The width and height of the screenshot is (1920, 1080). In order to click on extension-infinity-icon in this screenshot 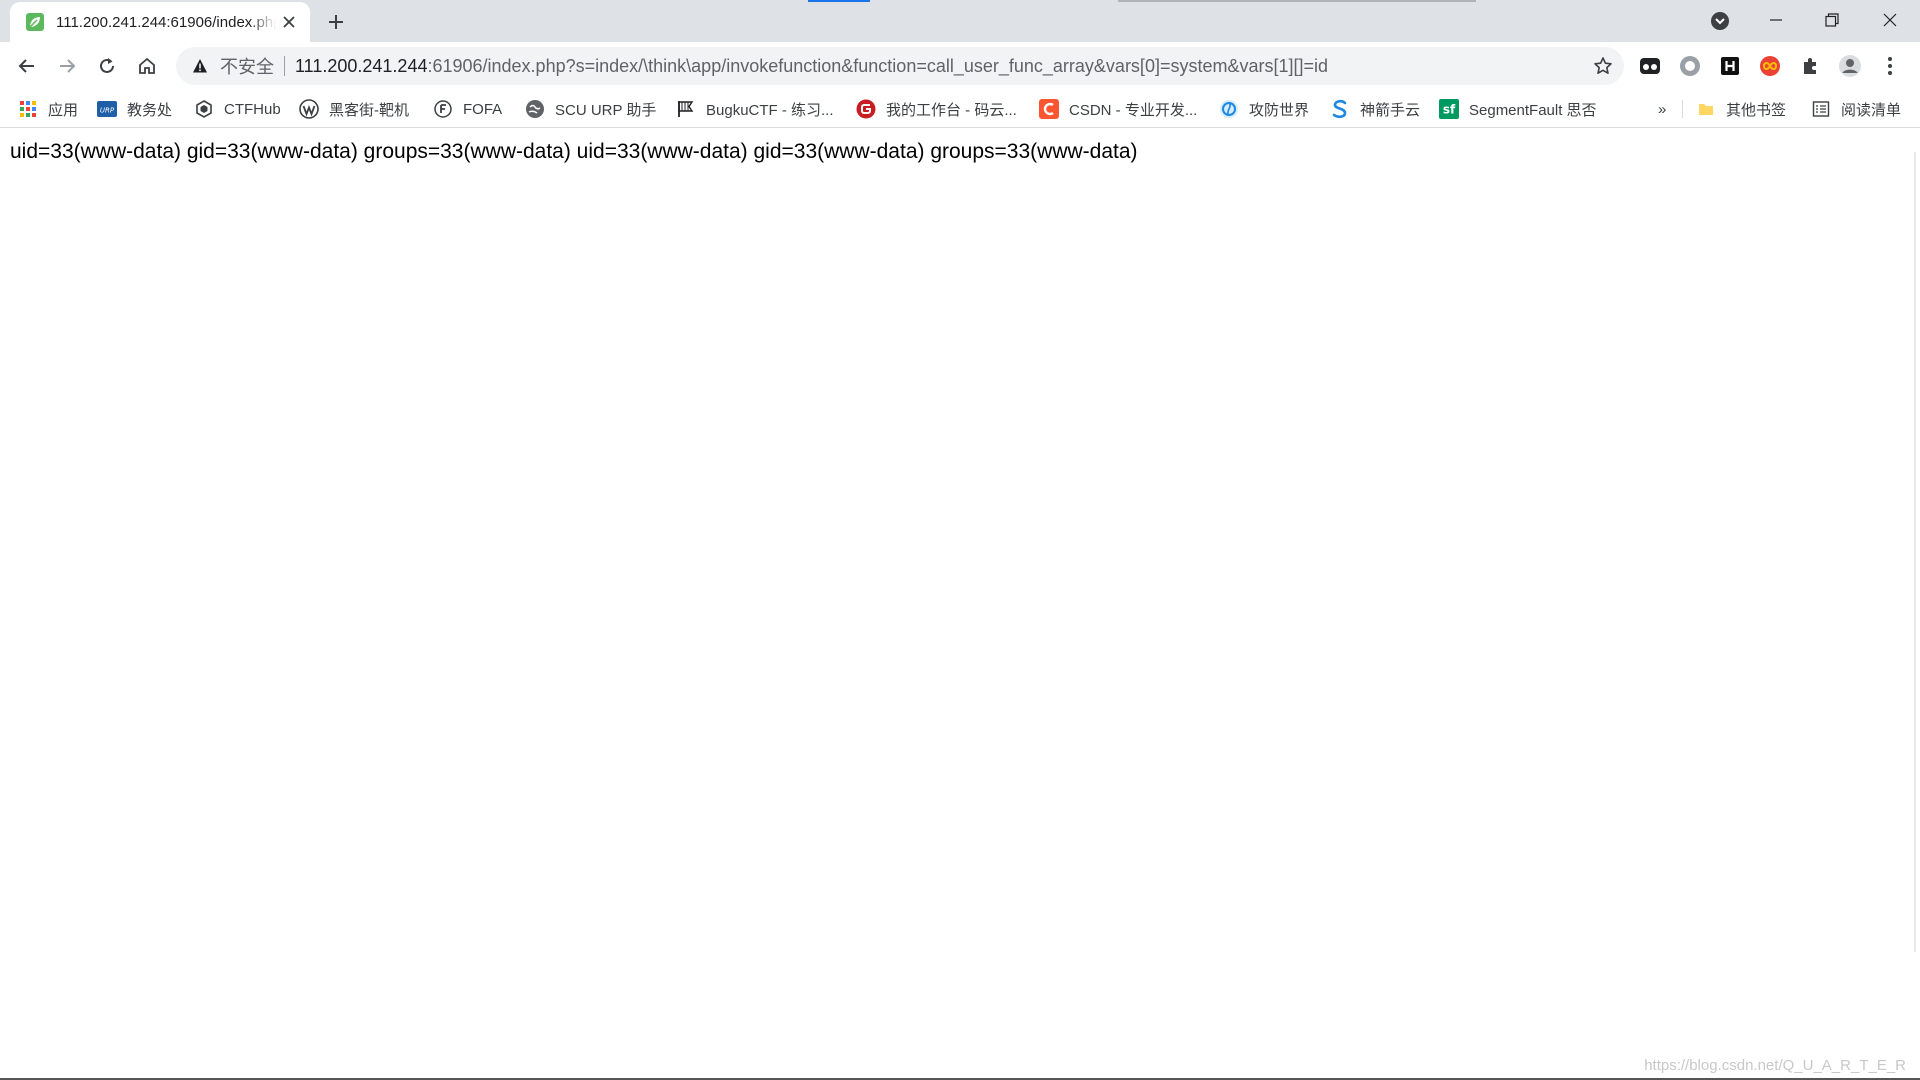, I will do `click(1770, 66)`.